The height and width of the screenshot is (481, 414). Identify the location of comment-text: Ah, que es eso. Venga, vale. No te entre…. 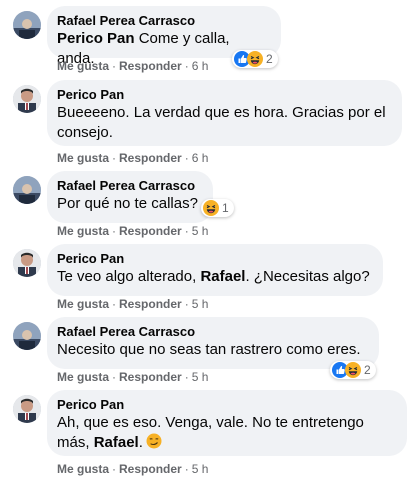
(210, 422).